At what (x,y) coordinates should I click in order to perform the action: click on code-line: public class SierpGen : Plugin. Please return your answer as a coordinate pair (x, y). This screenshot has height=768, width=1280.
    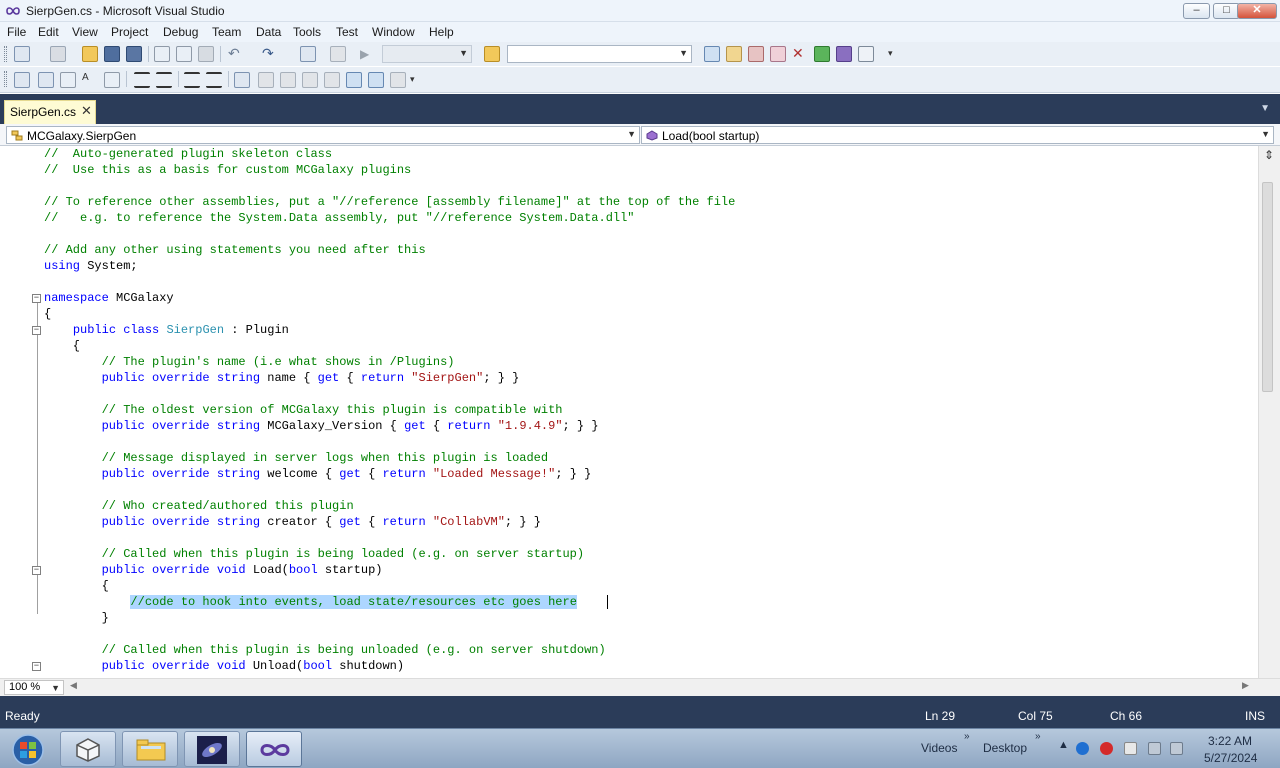
    Looking at the image, I should click on (166, 330).